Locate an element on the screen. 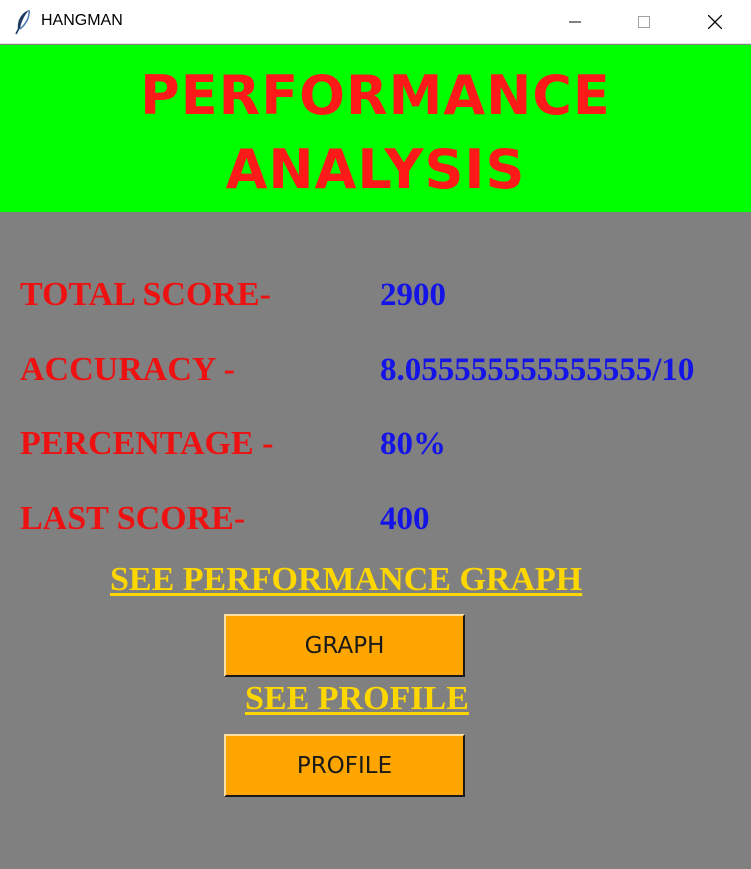 This screenshot has height=869, width=751. accuracy-value: 8.055555555555555/10 is located at coordinates (537, 370).